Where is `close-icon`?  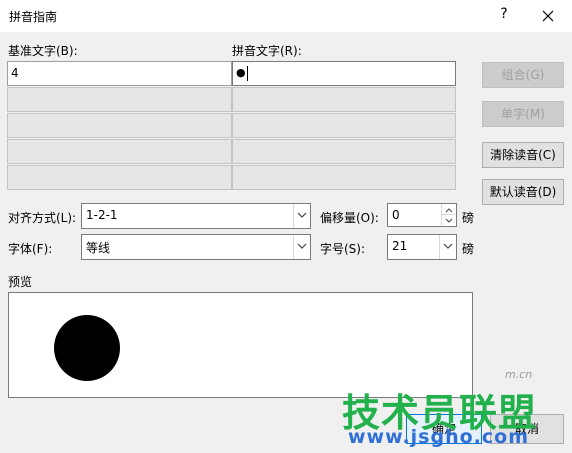
close-icon is located at coordinates (548, 16).